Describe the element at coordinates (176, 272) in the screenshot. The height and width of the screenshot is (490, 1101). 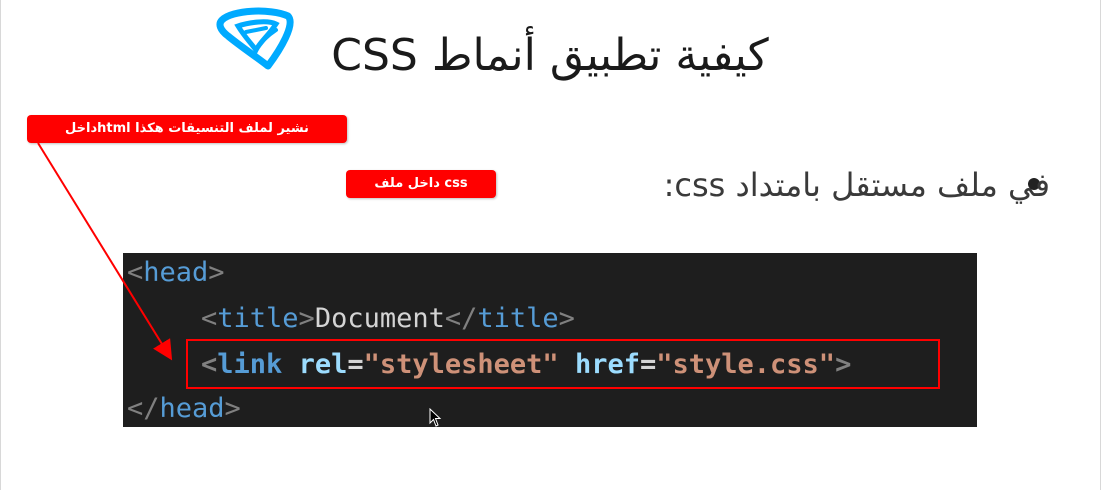
I see `code-line-head-open: <head>` at that location.